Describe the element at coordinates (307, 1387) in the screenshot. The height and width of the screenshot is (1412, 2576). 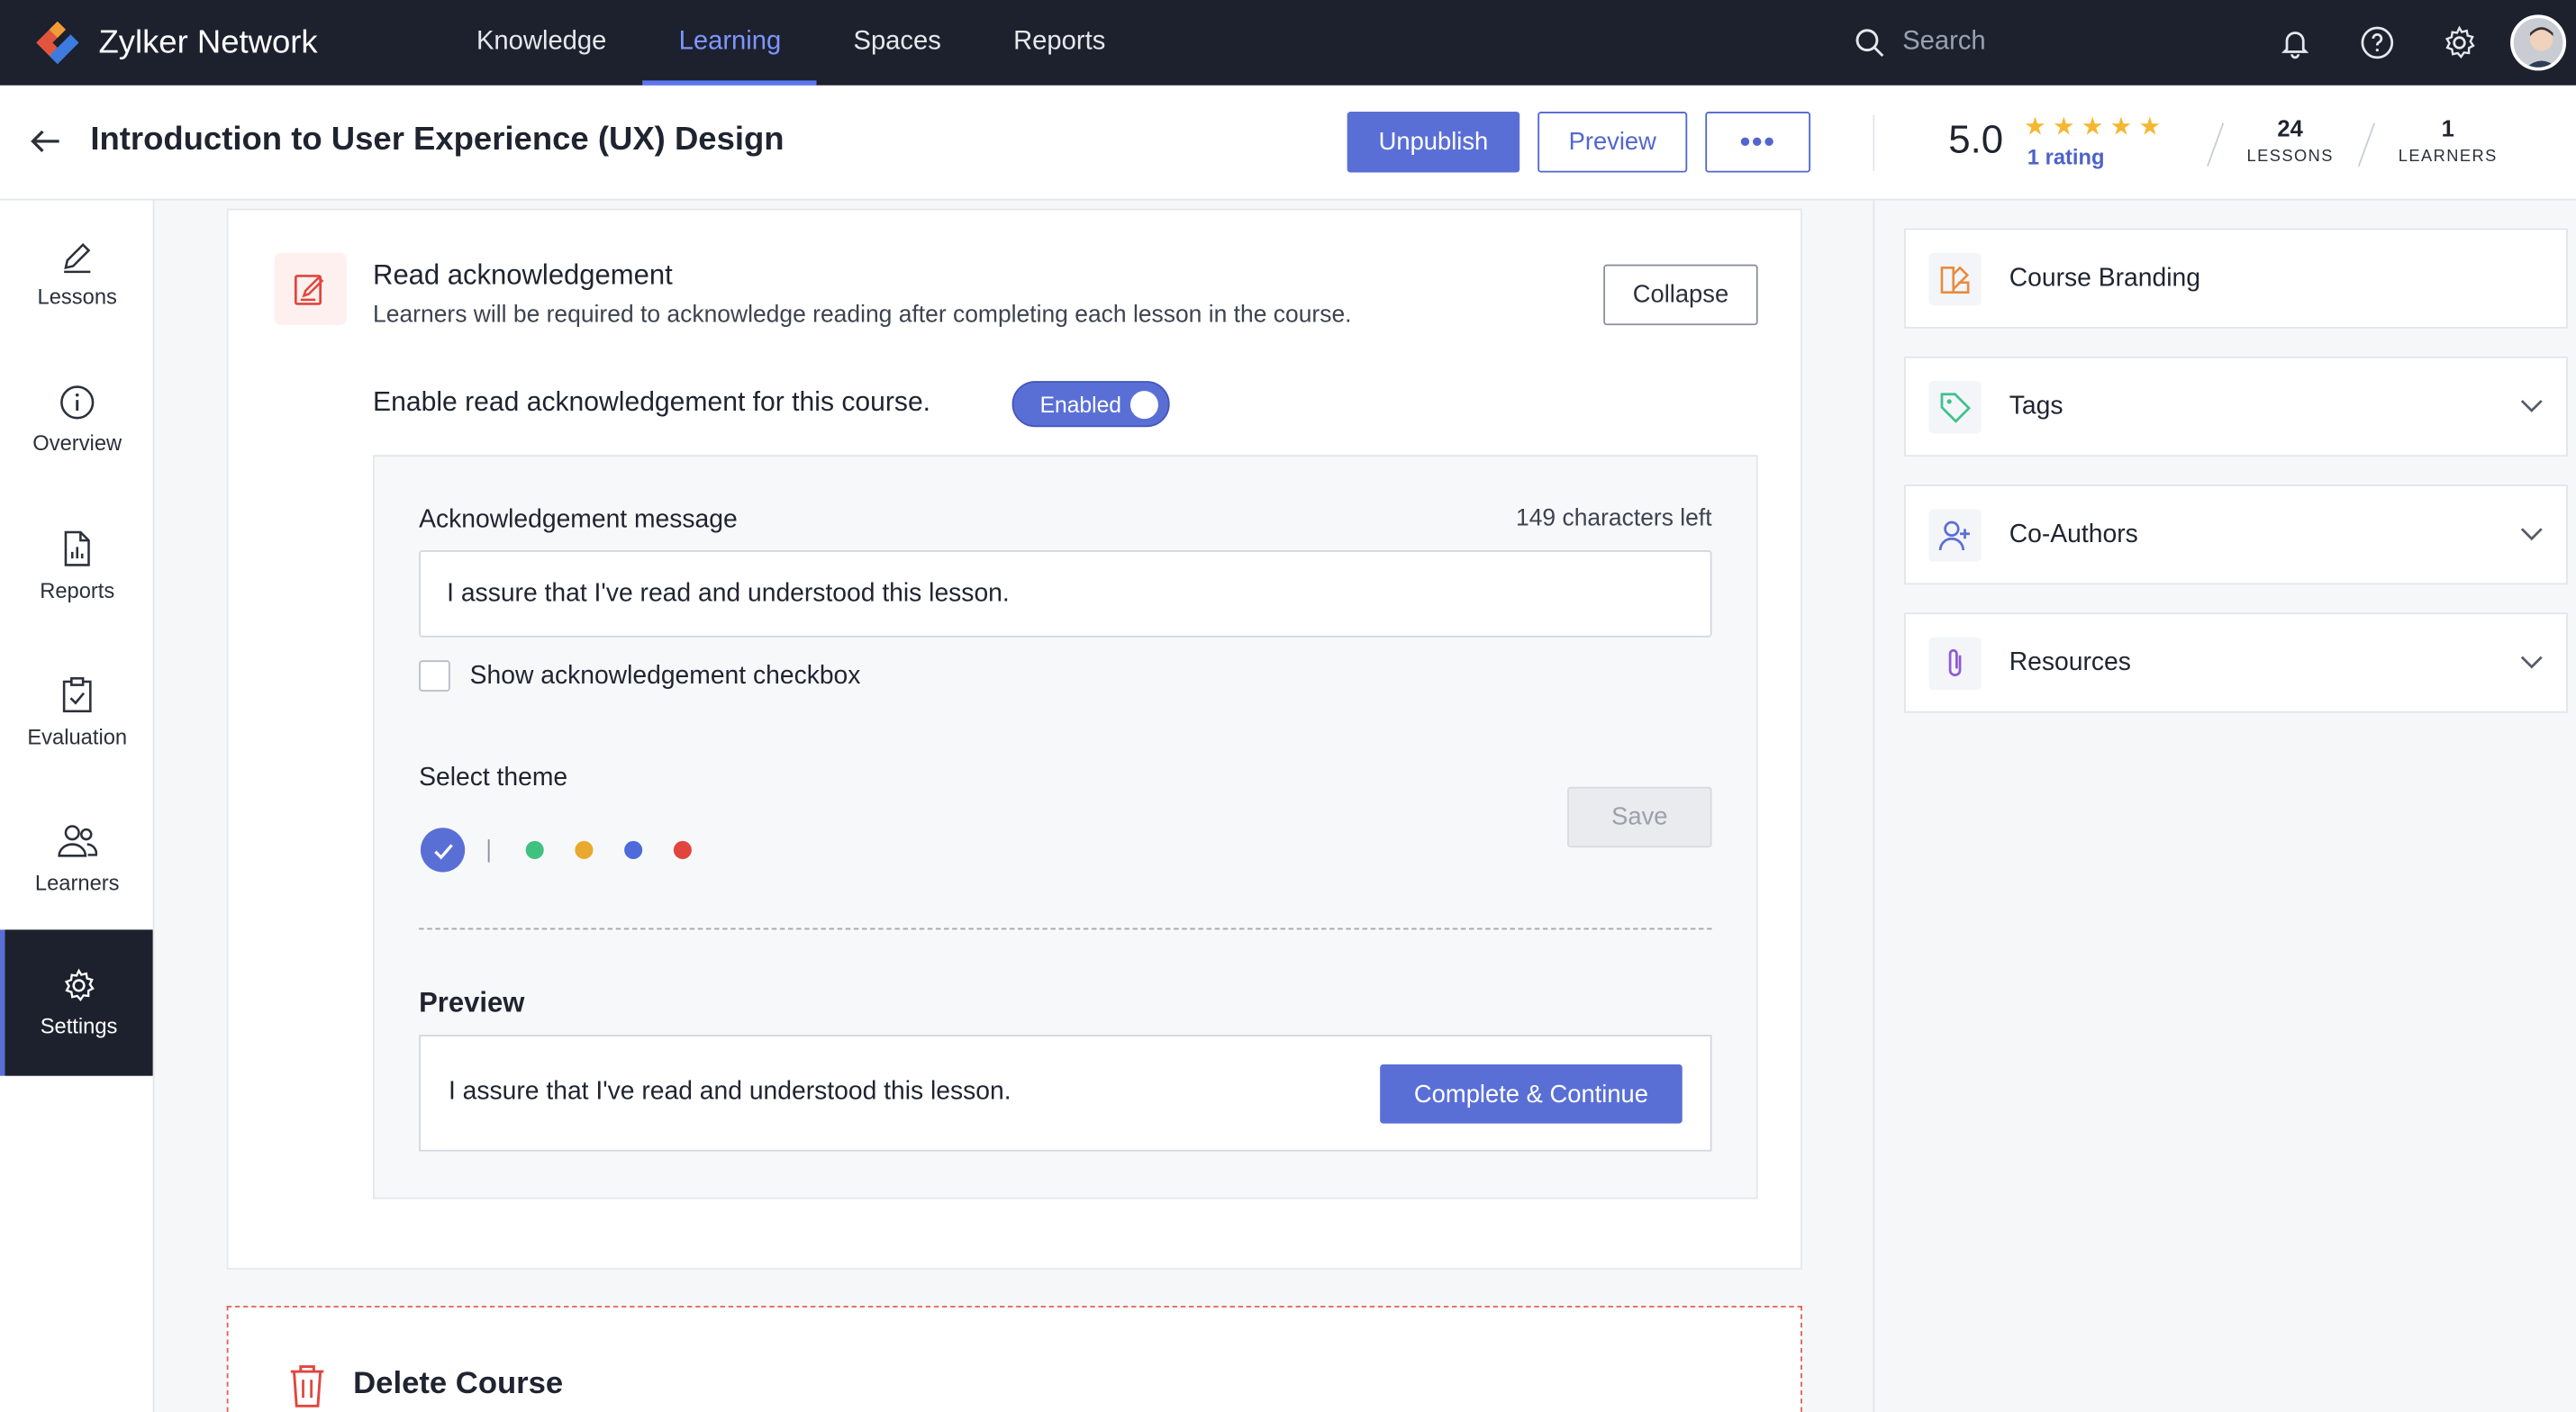
I see `trash-icon` at that location.